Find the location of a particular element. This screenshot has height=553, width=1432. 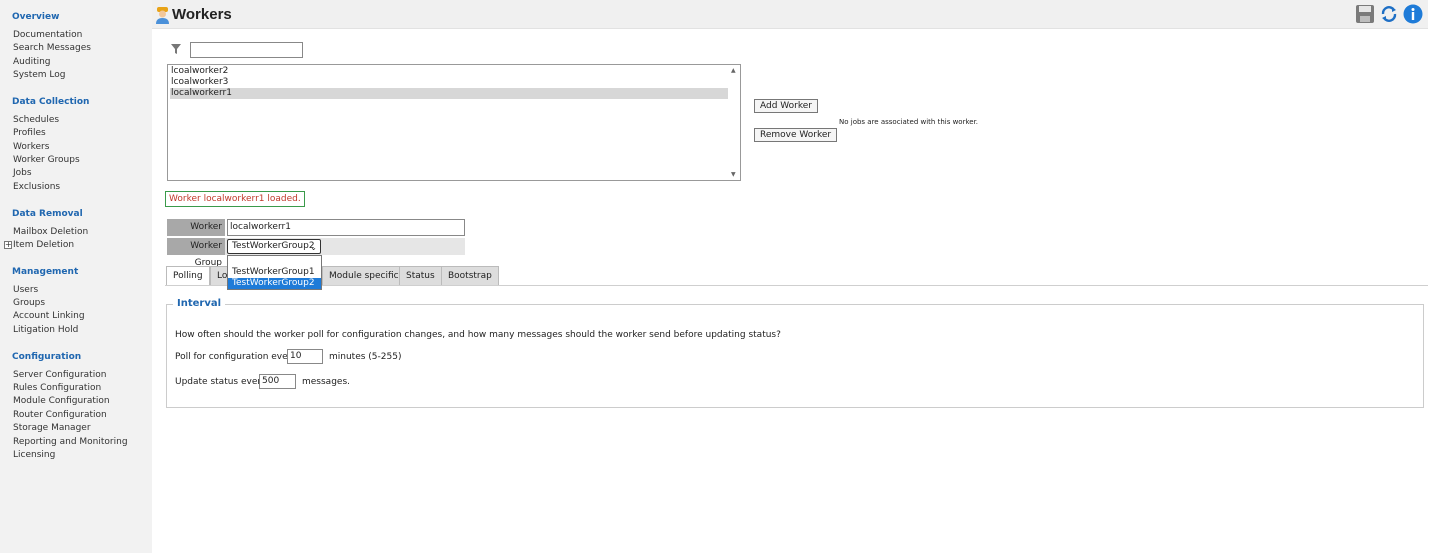

section-title-overview: Overview is located at coordinates (36, 17).